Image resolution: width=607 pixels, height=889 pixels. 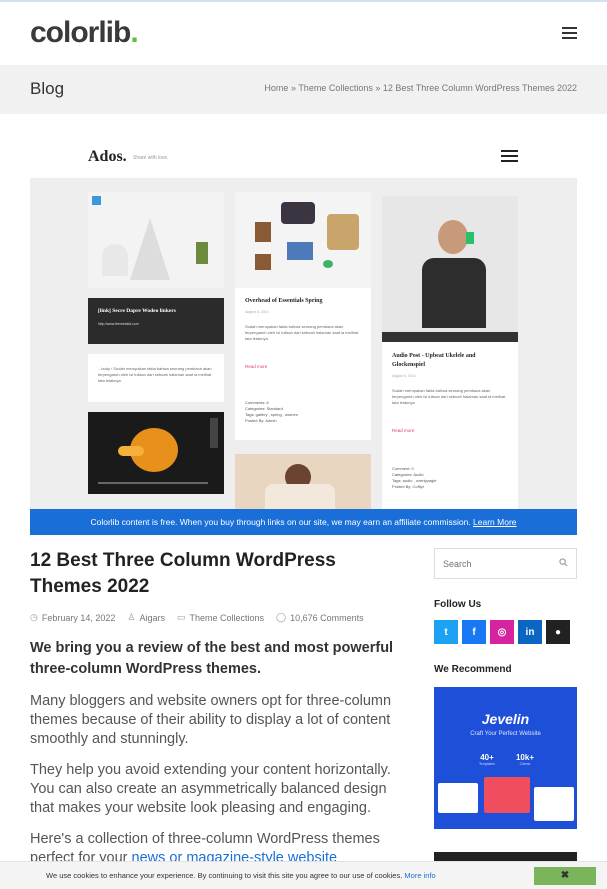 I want to click on page-title: Blog, so click(x=47, y=88).